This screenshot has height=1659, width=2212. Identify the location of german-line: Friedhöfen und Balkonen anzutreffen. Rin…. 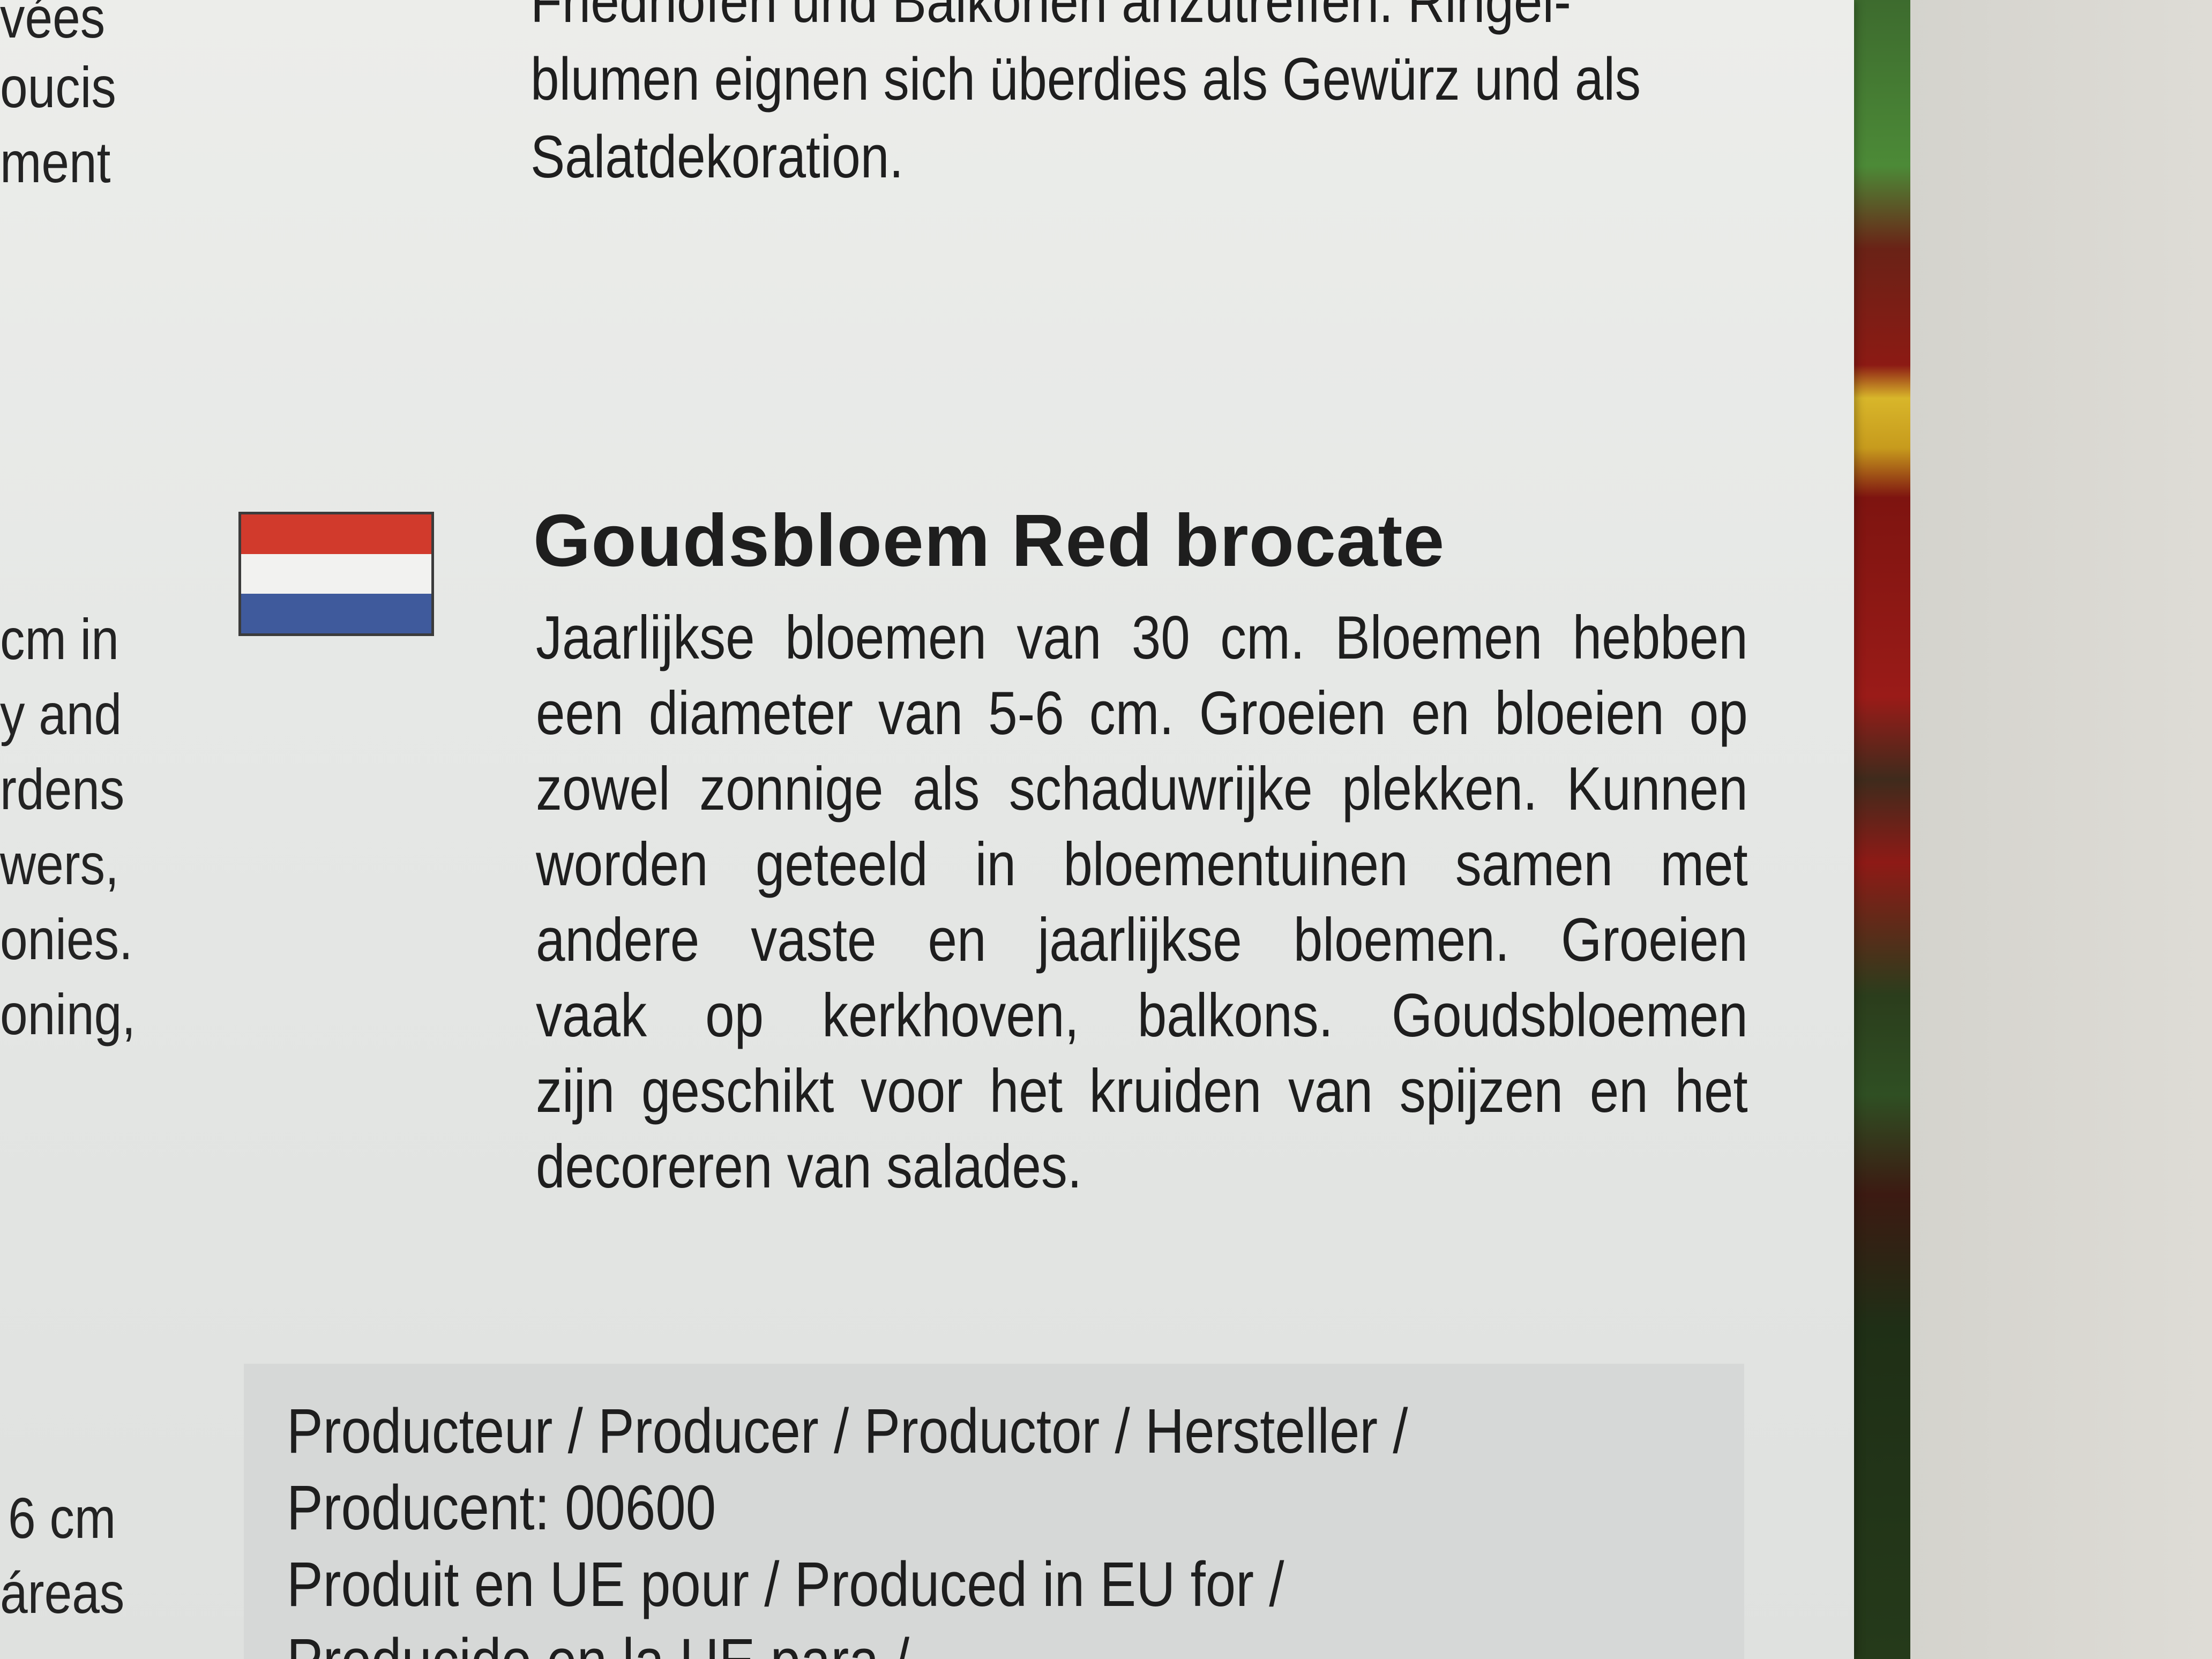
(1050, 17).